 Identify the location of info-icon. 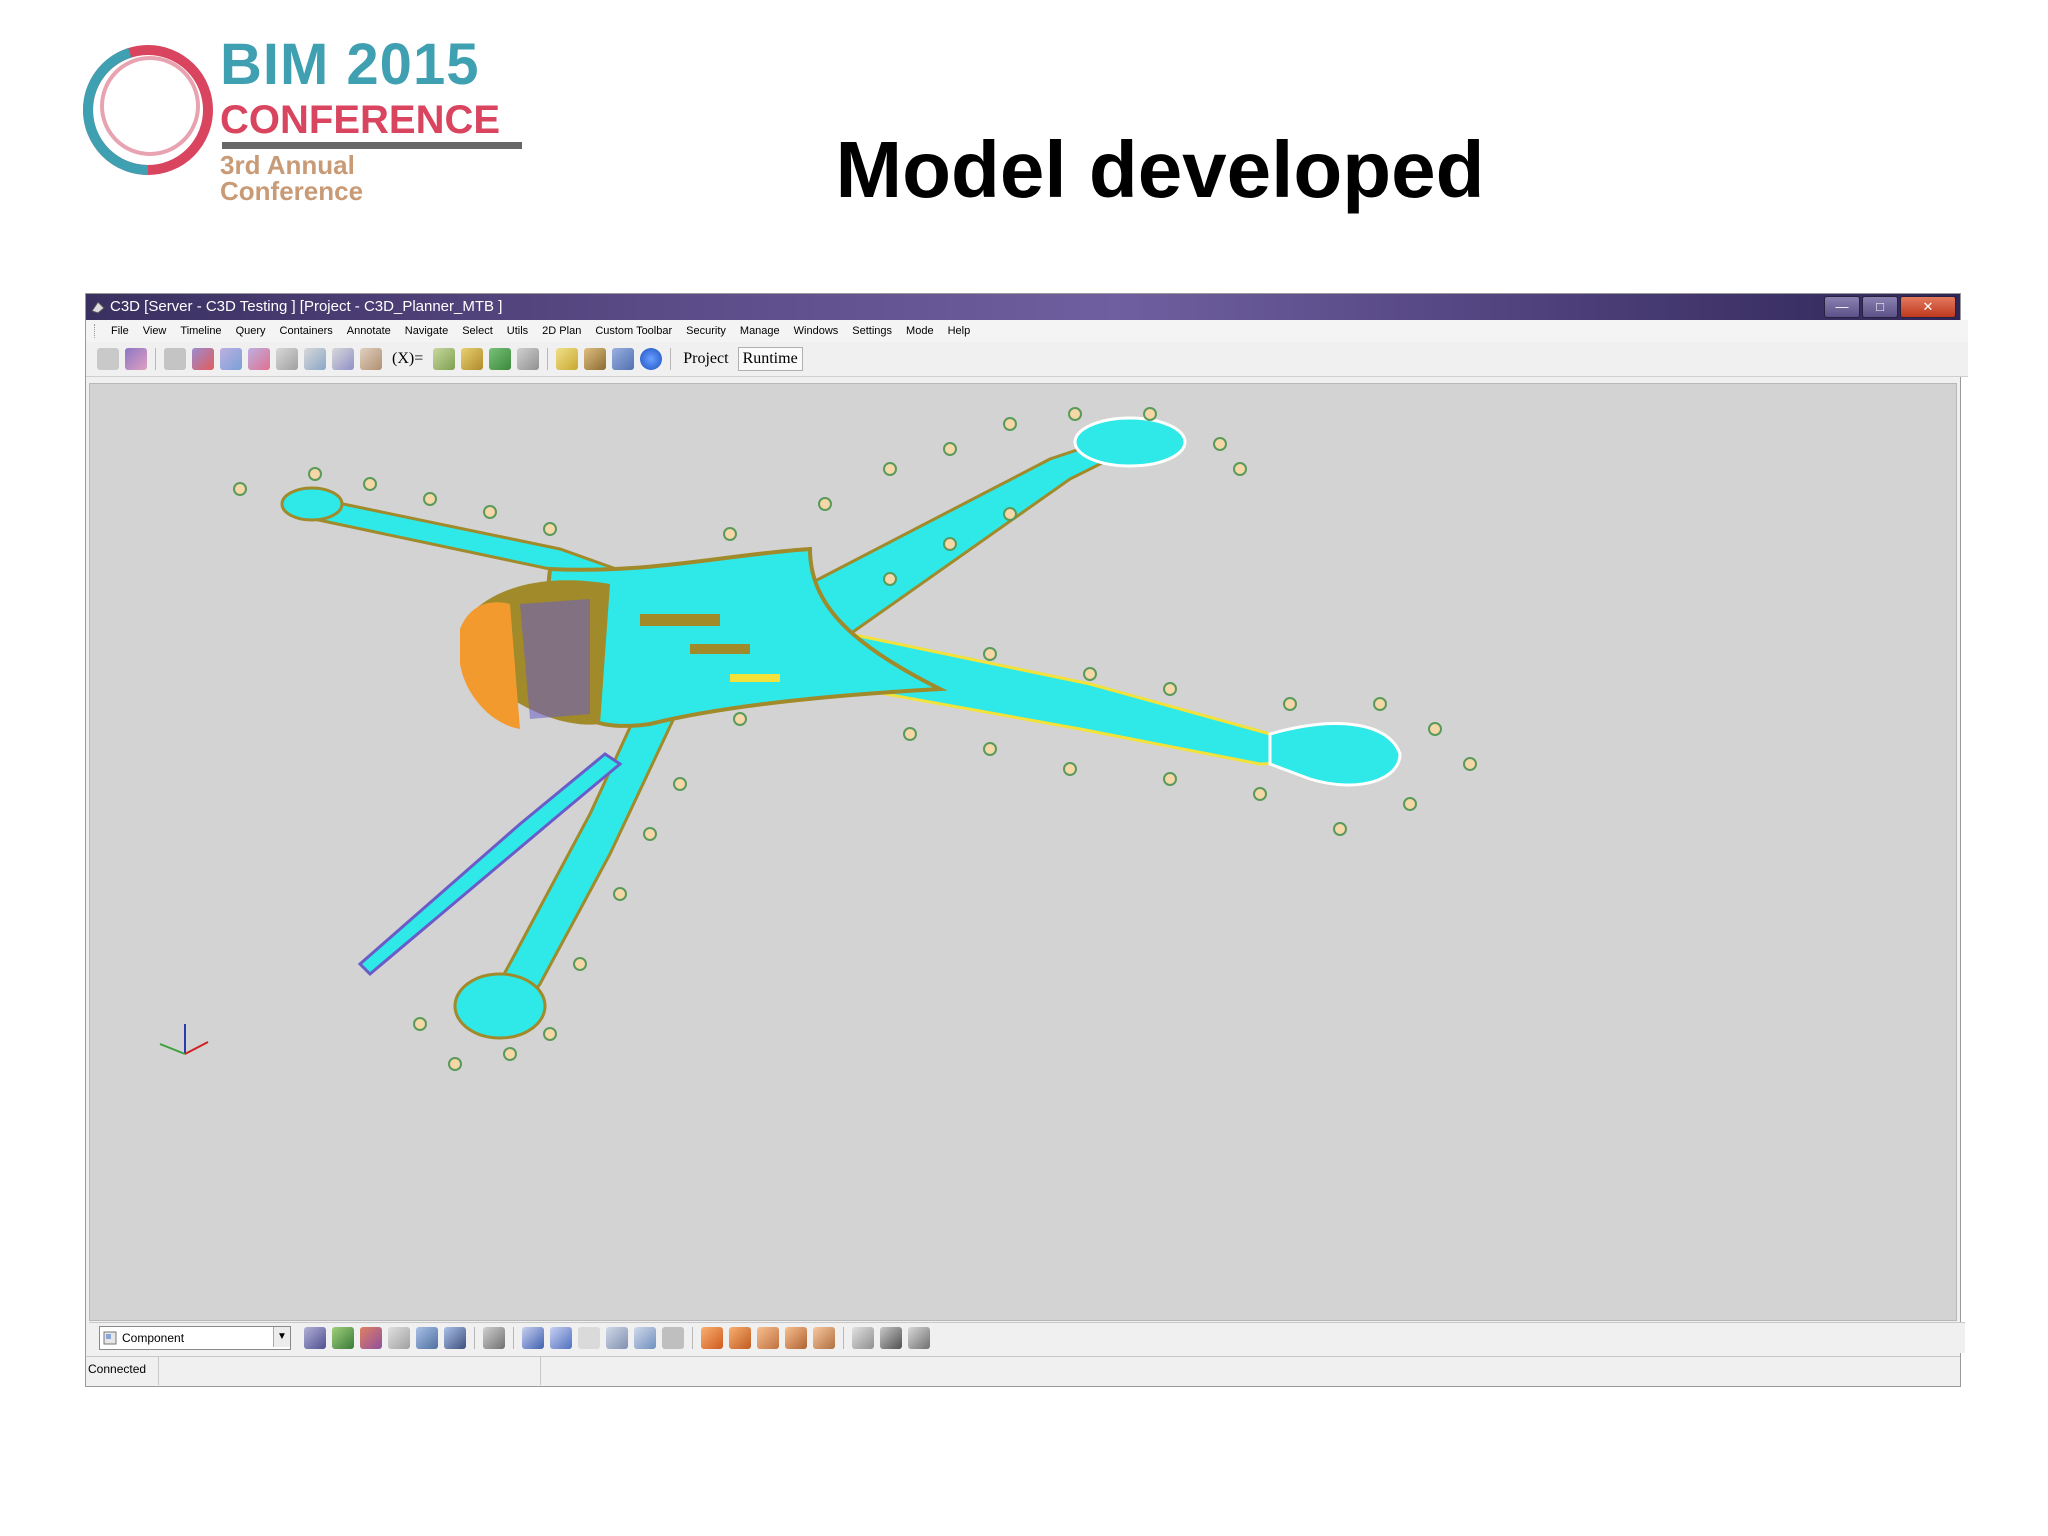
(651, 359).